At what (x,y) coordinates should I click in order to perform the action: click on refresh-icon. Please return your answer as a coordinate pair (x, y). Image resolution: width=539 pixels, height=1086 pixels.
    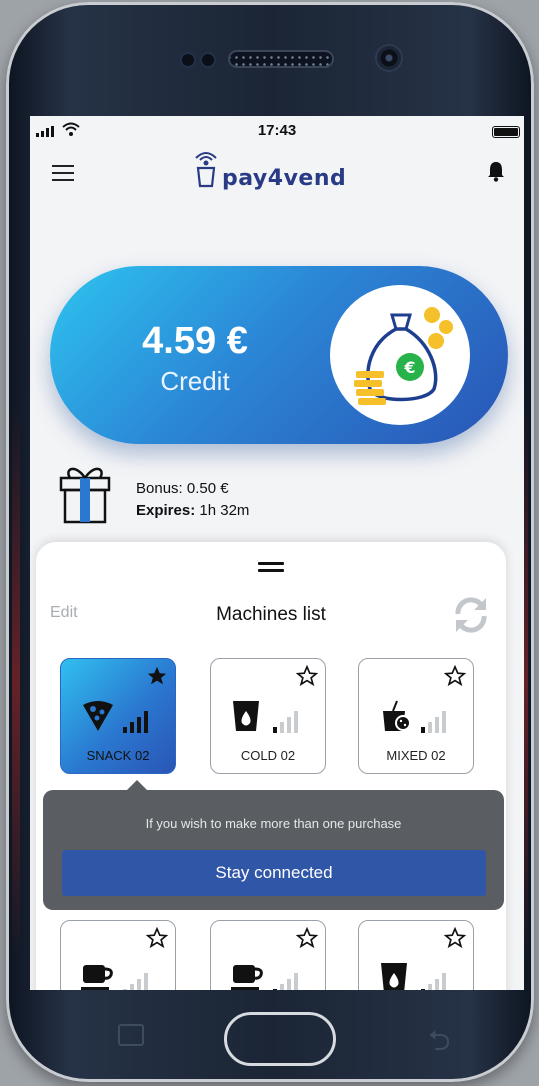
    Looking at the image, I should click on (471, 615).